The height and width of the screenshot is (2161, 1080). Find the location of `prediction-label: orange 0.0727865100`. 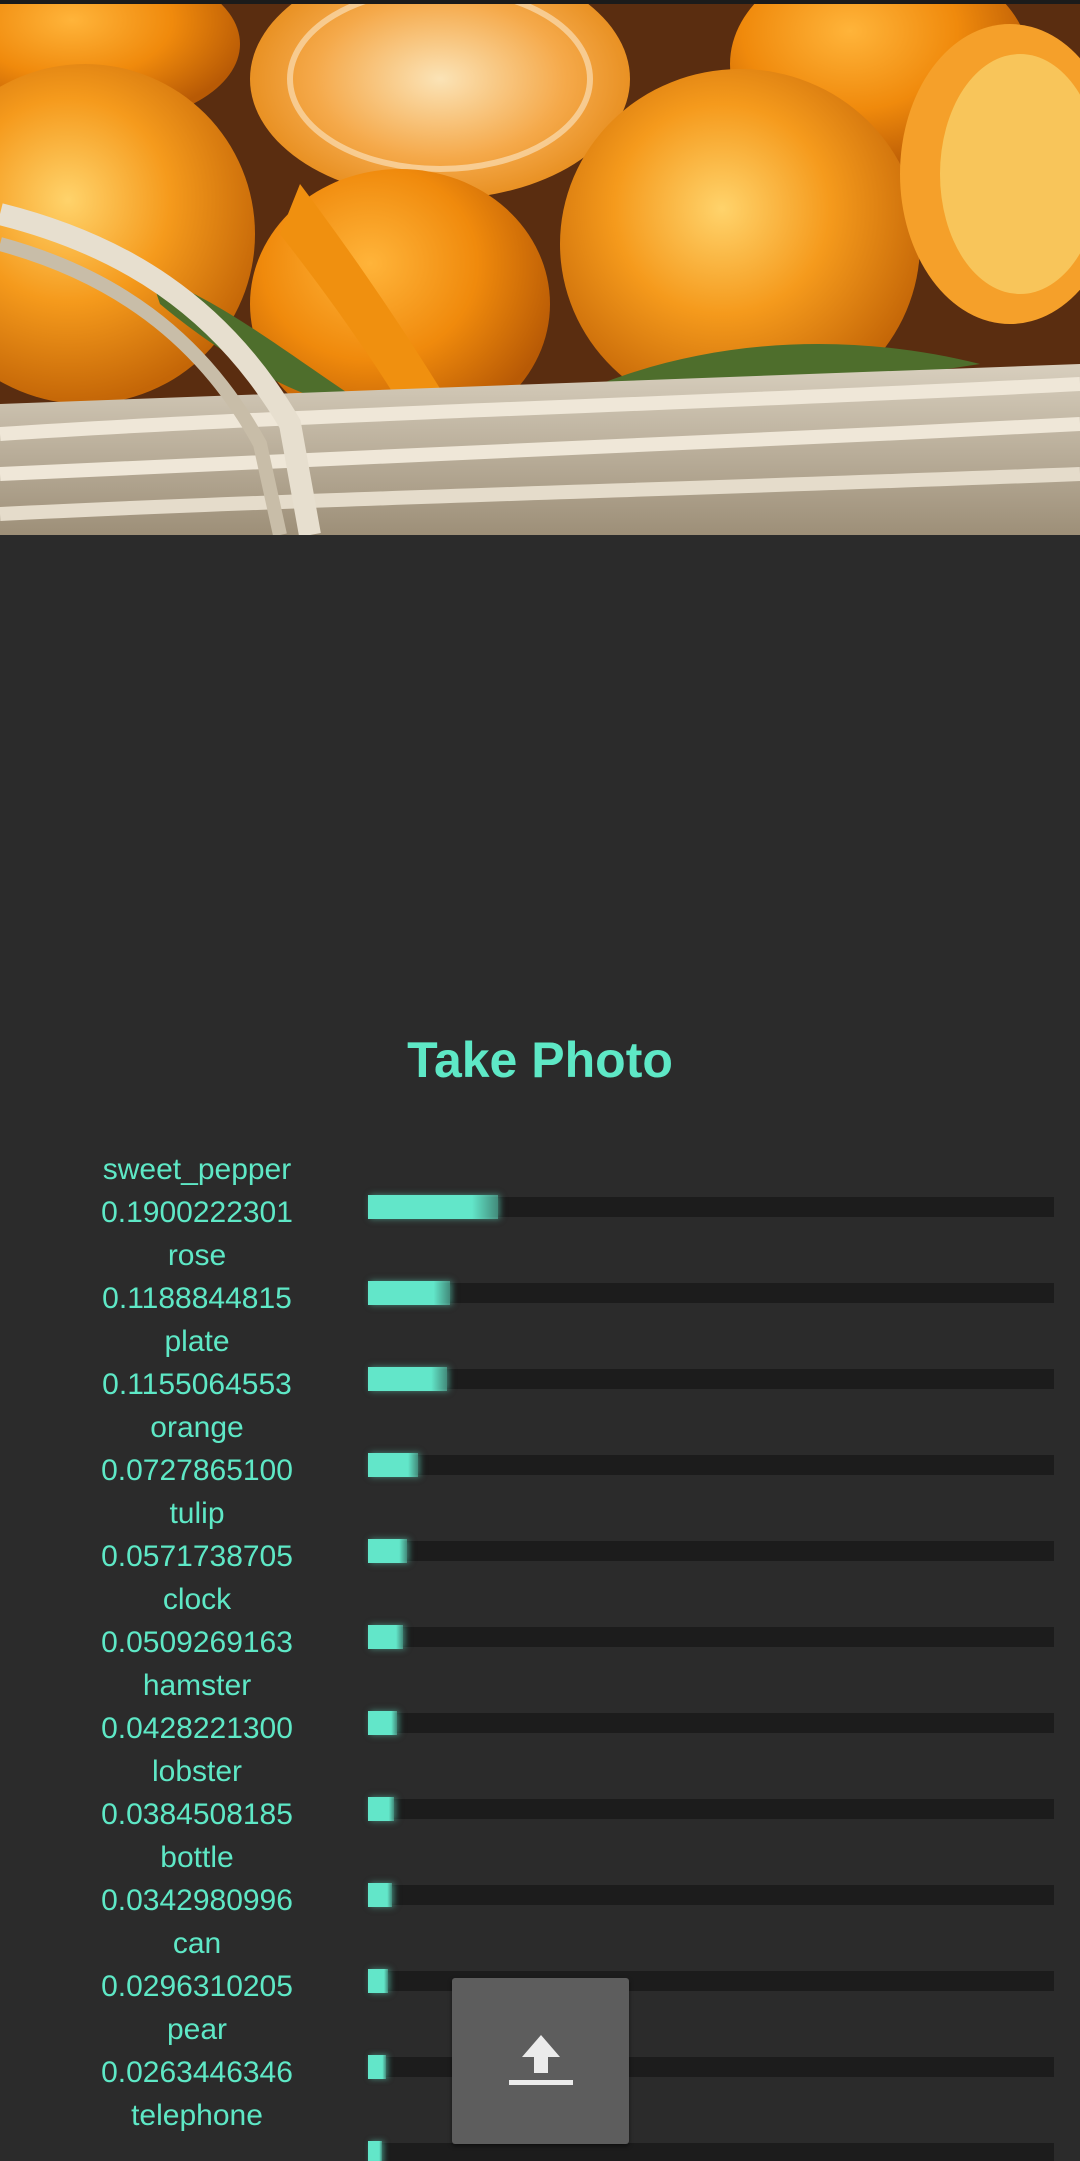

prediction-label: orange 0.0727865100 is located at coordinates (197, 1449).